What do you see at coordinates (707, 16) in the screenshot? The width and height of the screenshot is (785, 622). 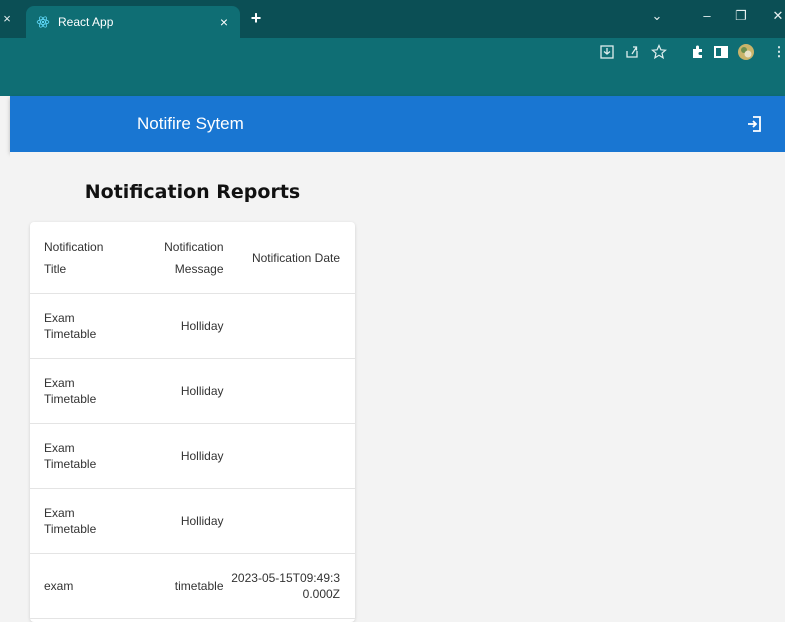 I see `minimize-button: –` at bounding box center [707, 16].